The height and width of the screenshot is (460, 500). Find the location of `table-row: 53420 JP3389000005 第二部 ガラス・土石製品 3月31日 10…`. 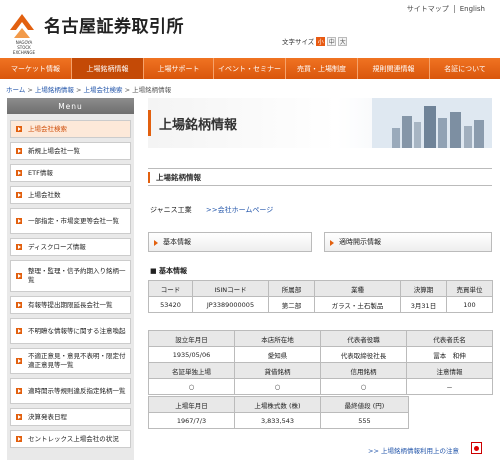

table-row: 53420 JP3389000005 第二部 ガラス・土石製品 3月31日 10… is located at coordinates (320, 304).